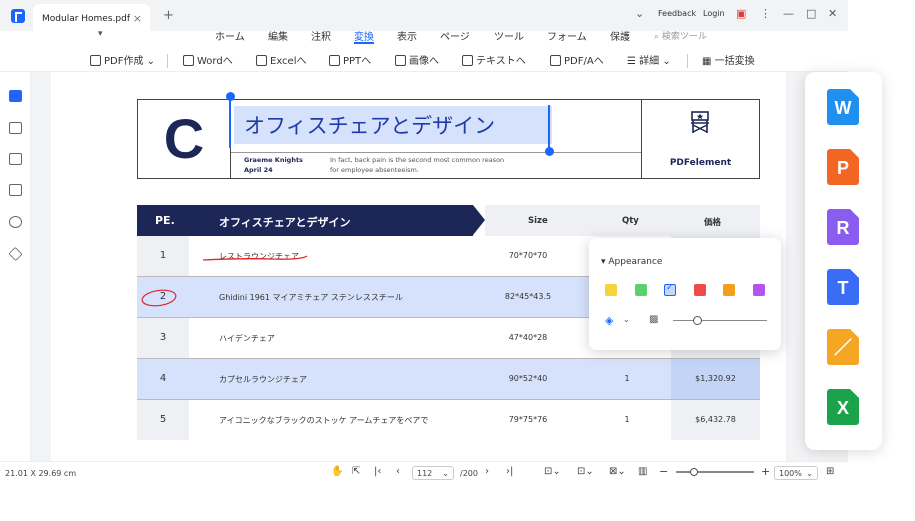  Describe the element at coordinates (321, 35) in the screenshot. I see `menu-comment: 注釈` at that location.